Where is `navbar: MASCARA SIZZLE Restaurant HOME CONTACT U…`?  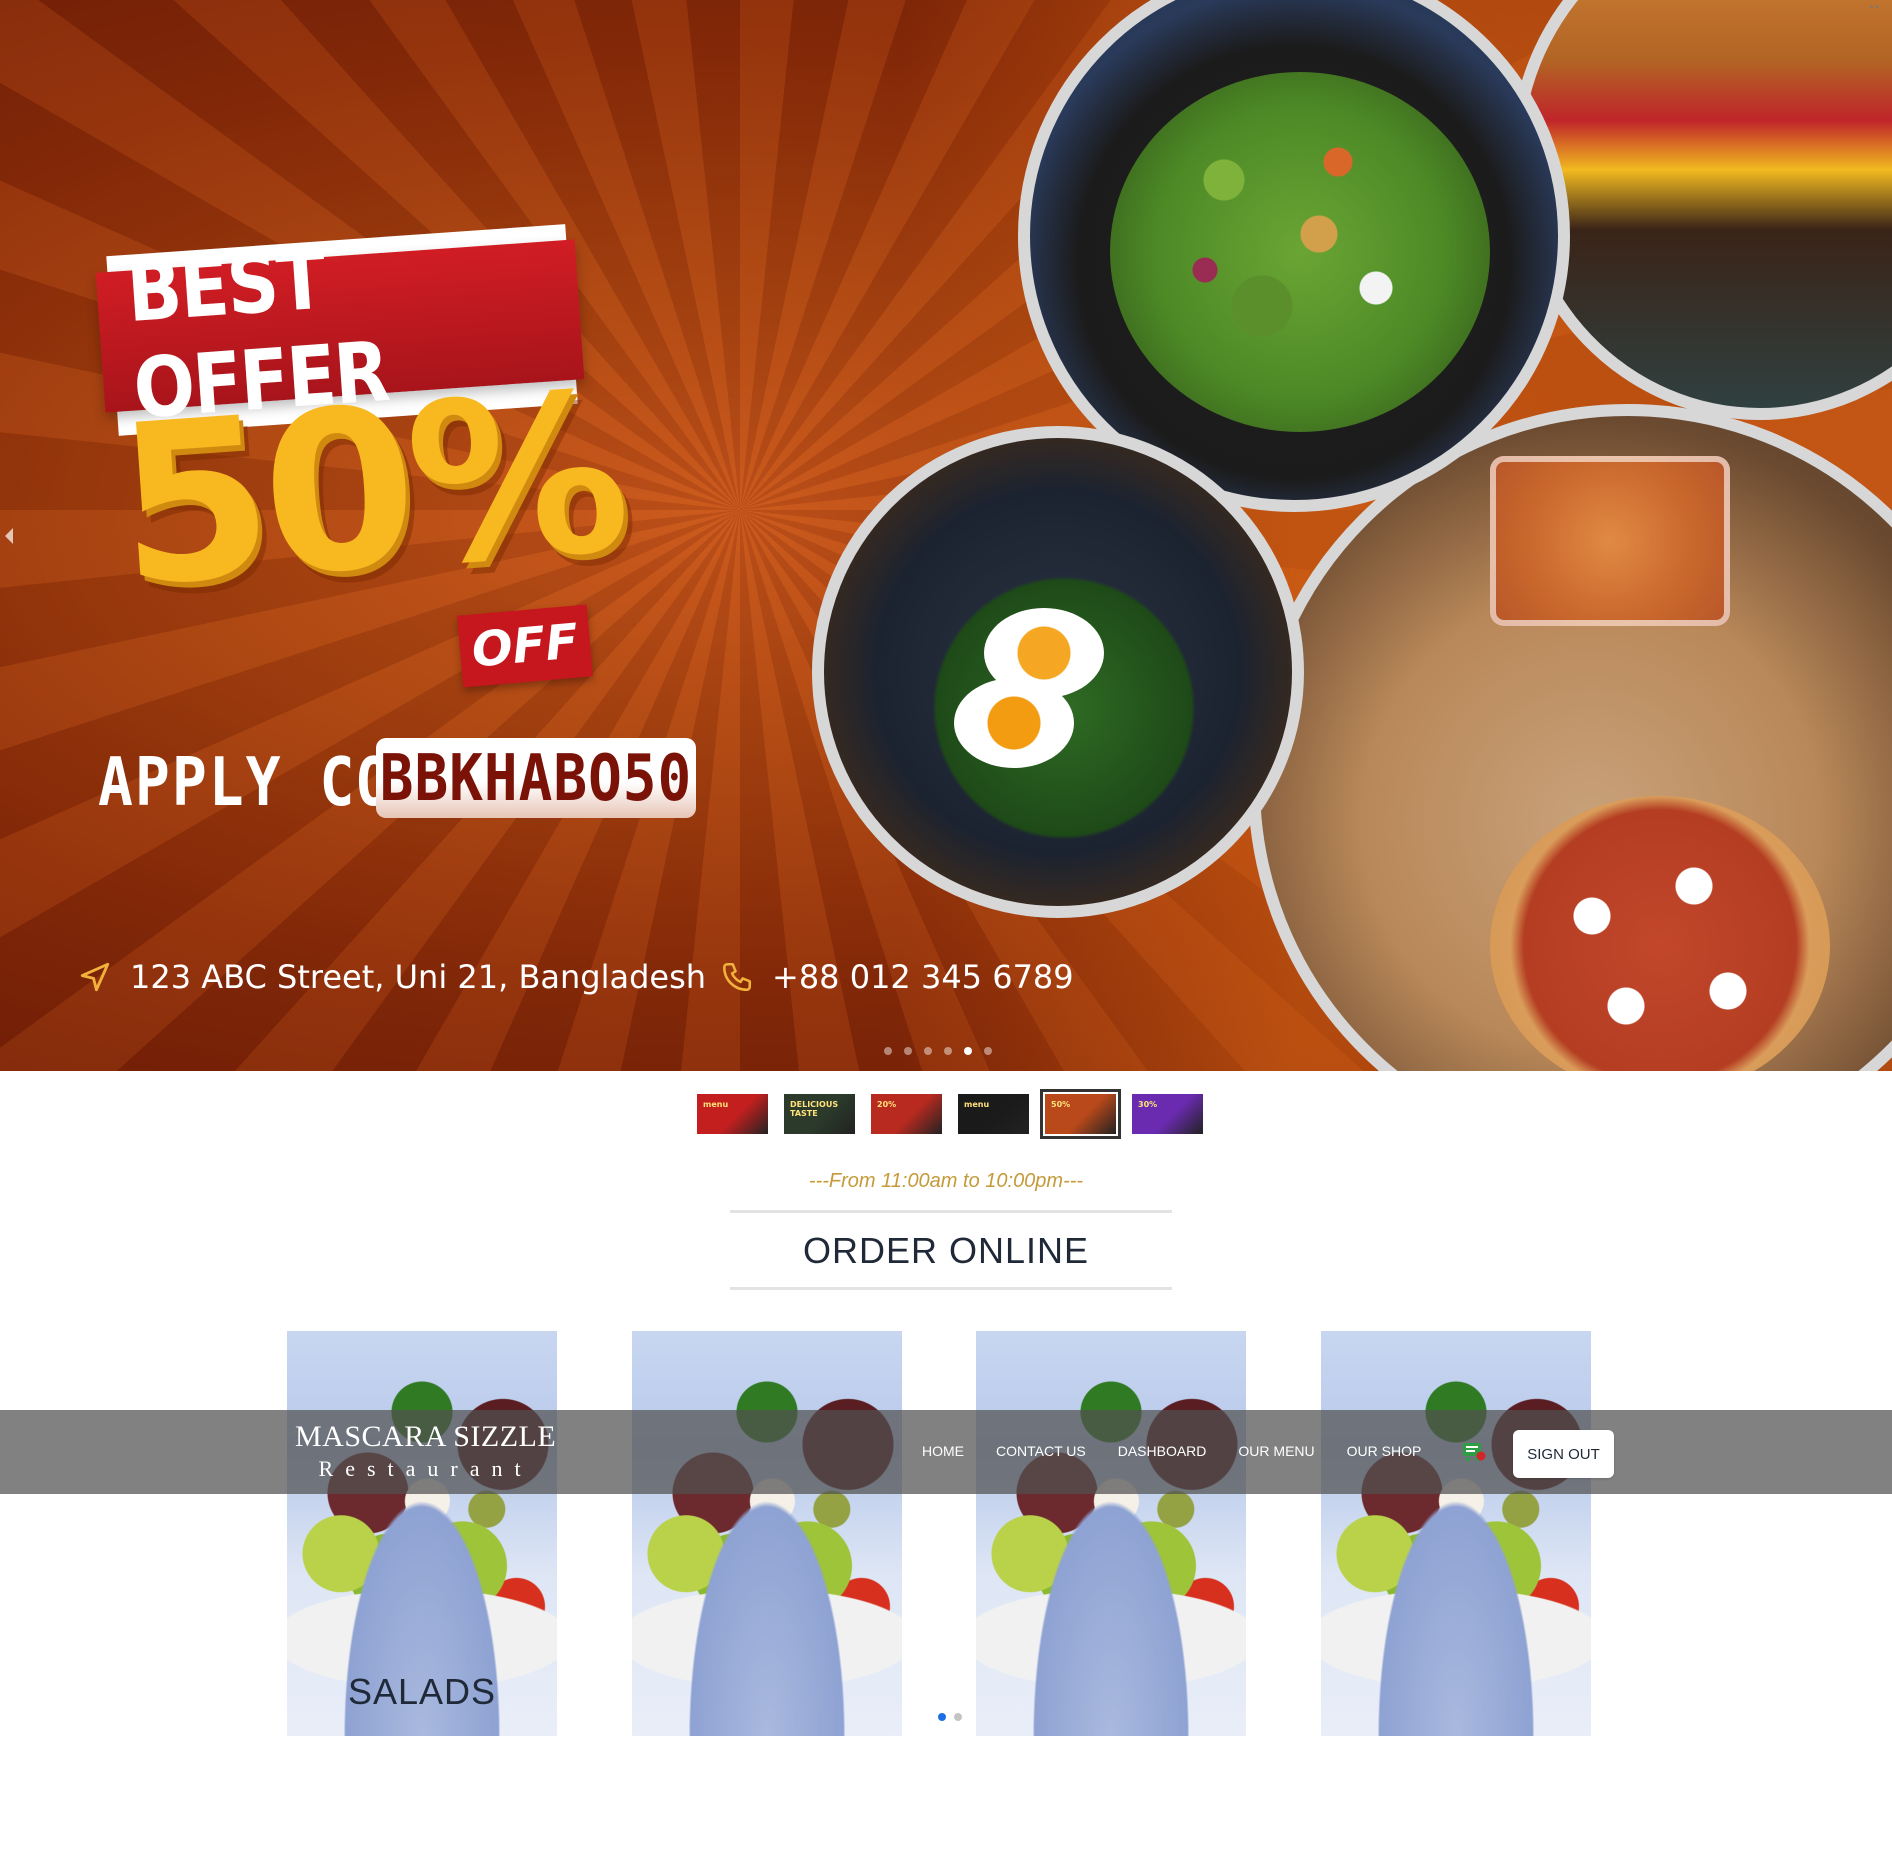
navbar: MASCARA SIZZLE Restaurant HOME CONTACT U… is located at coordinates (946, 1452).